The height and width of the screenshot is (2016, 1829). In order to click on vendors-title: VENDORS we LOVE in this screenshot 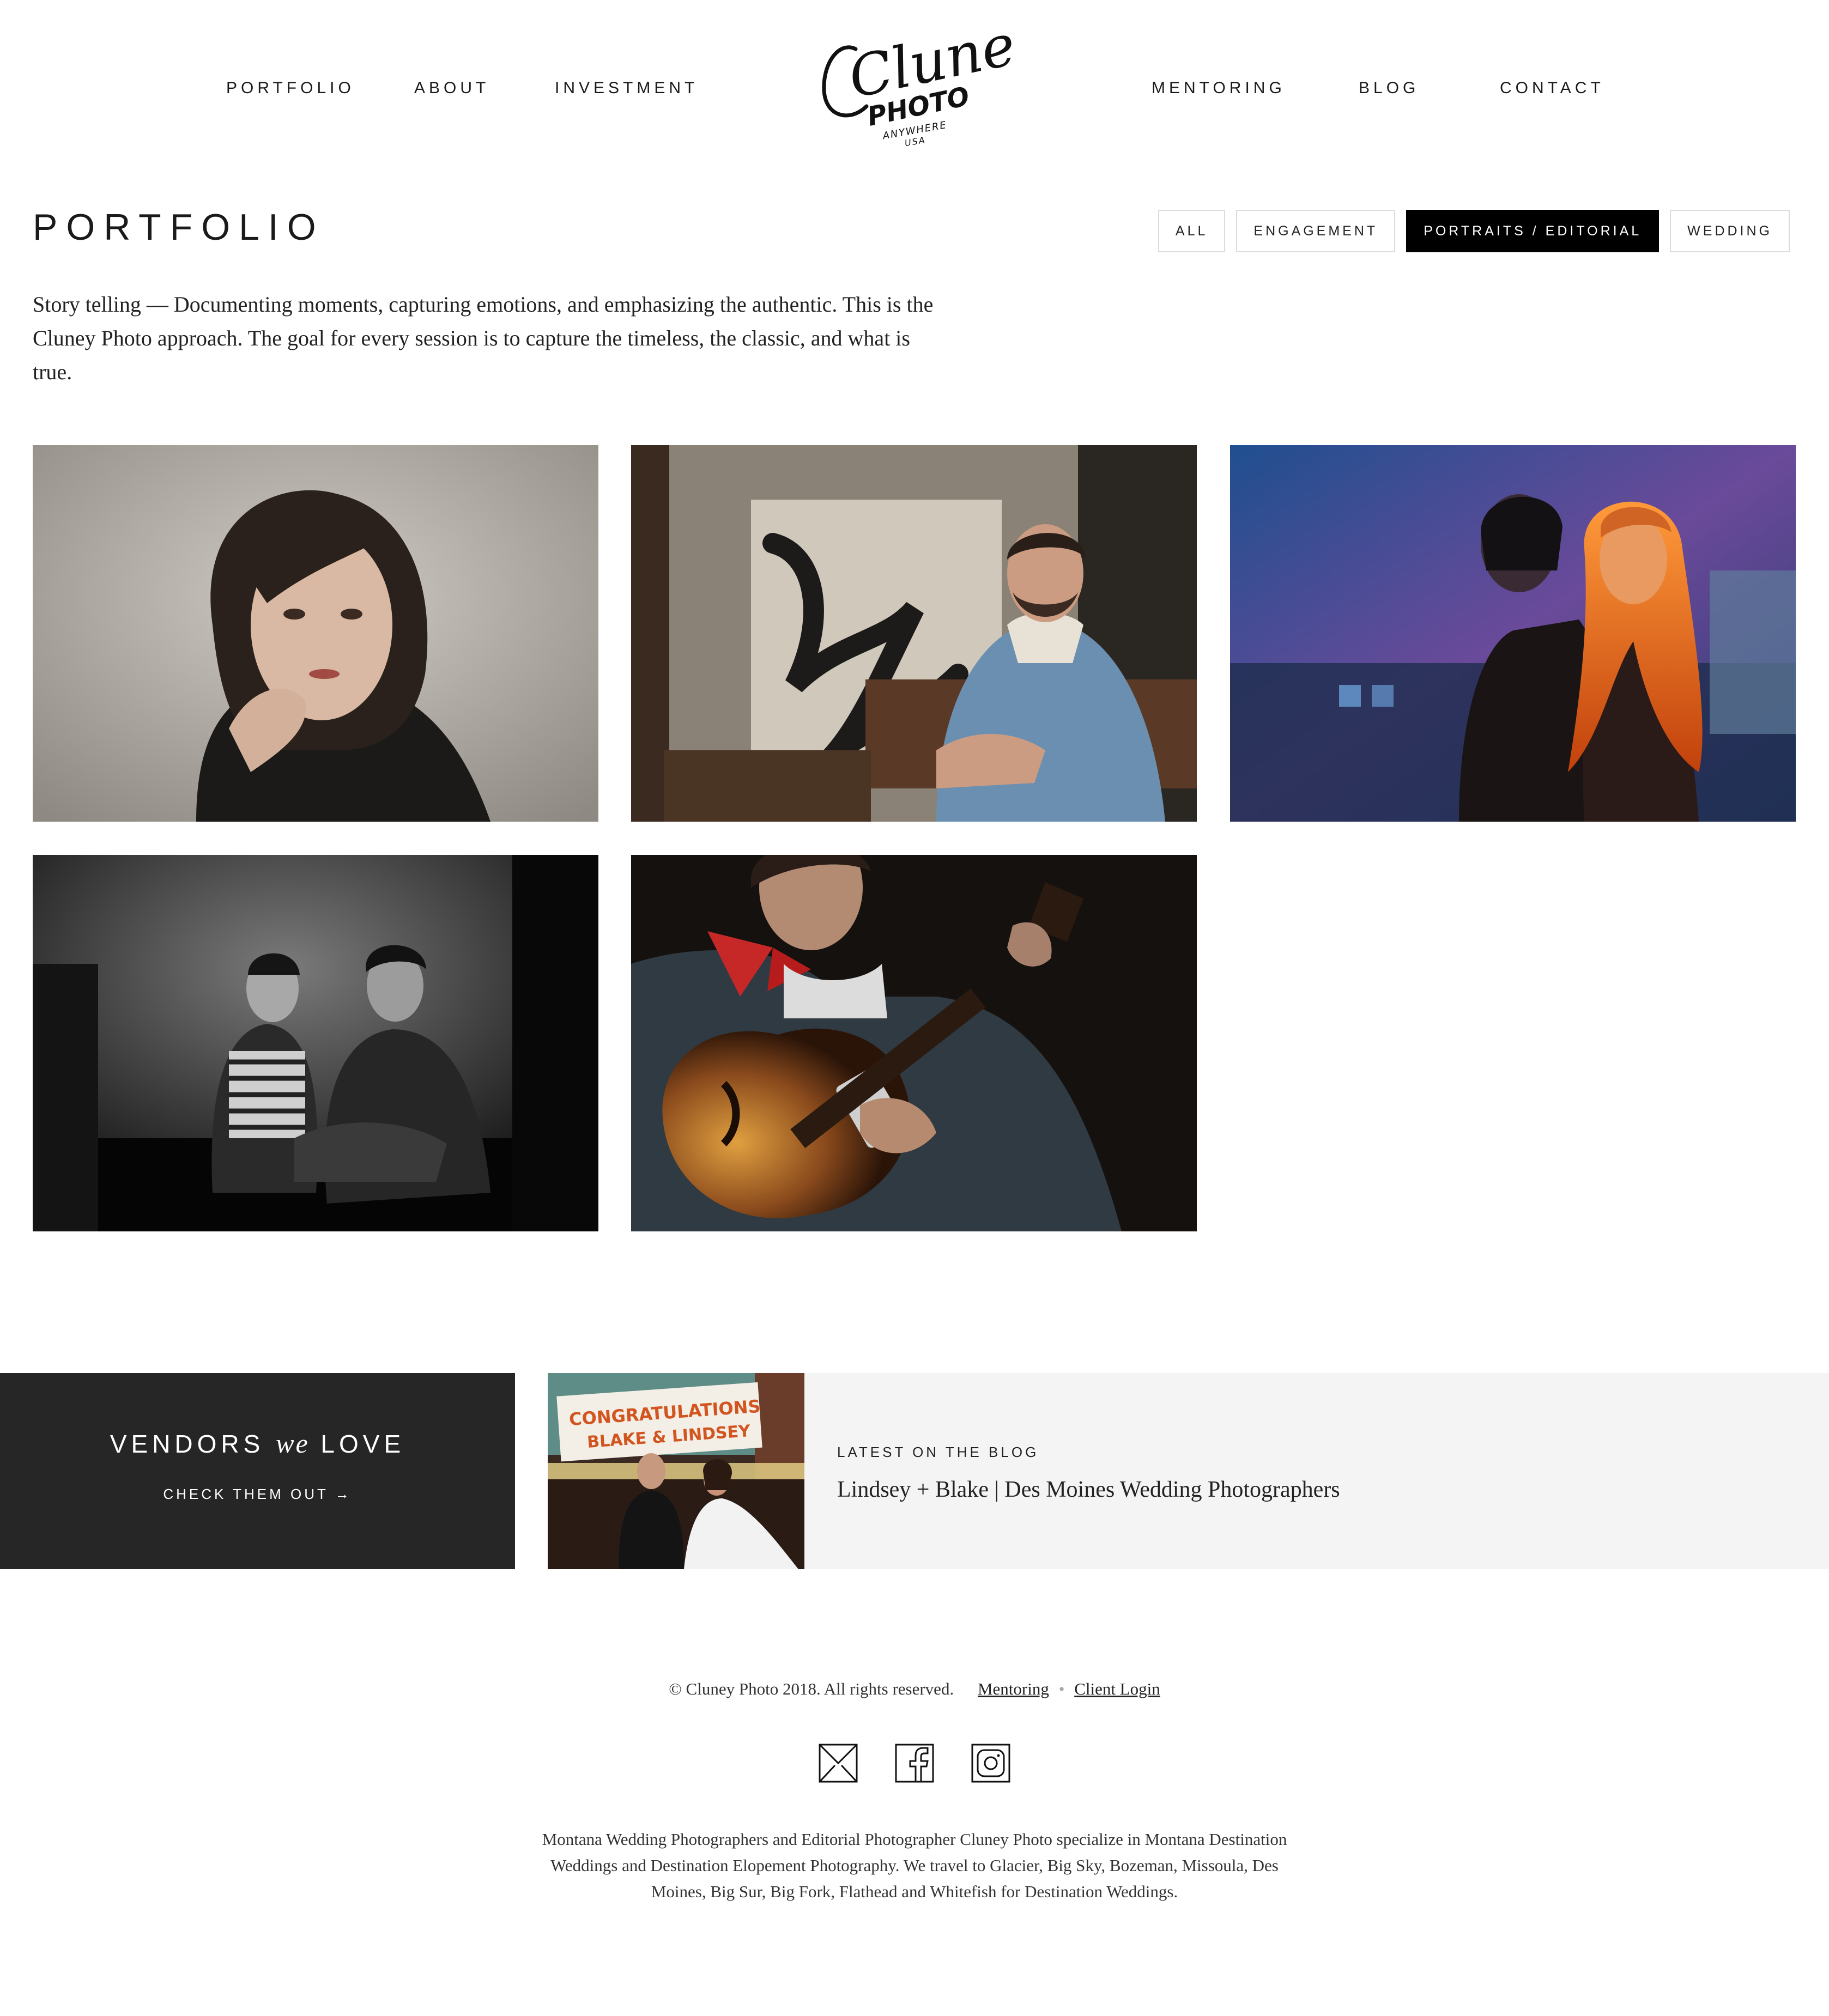, I will do `click(257, 1443)`.